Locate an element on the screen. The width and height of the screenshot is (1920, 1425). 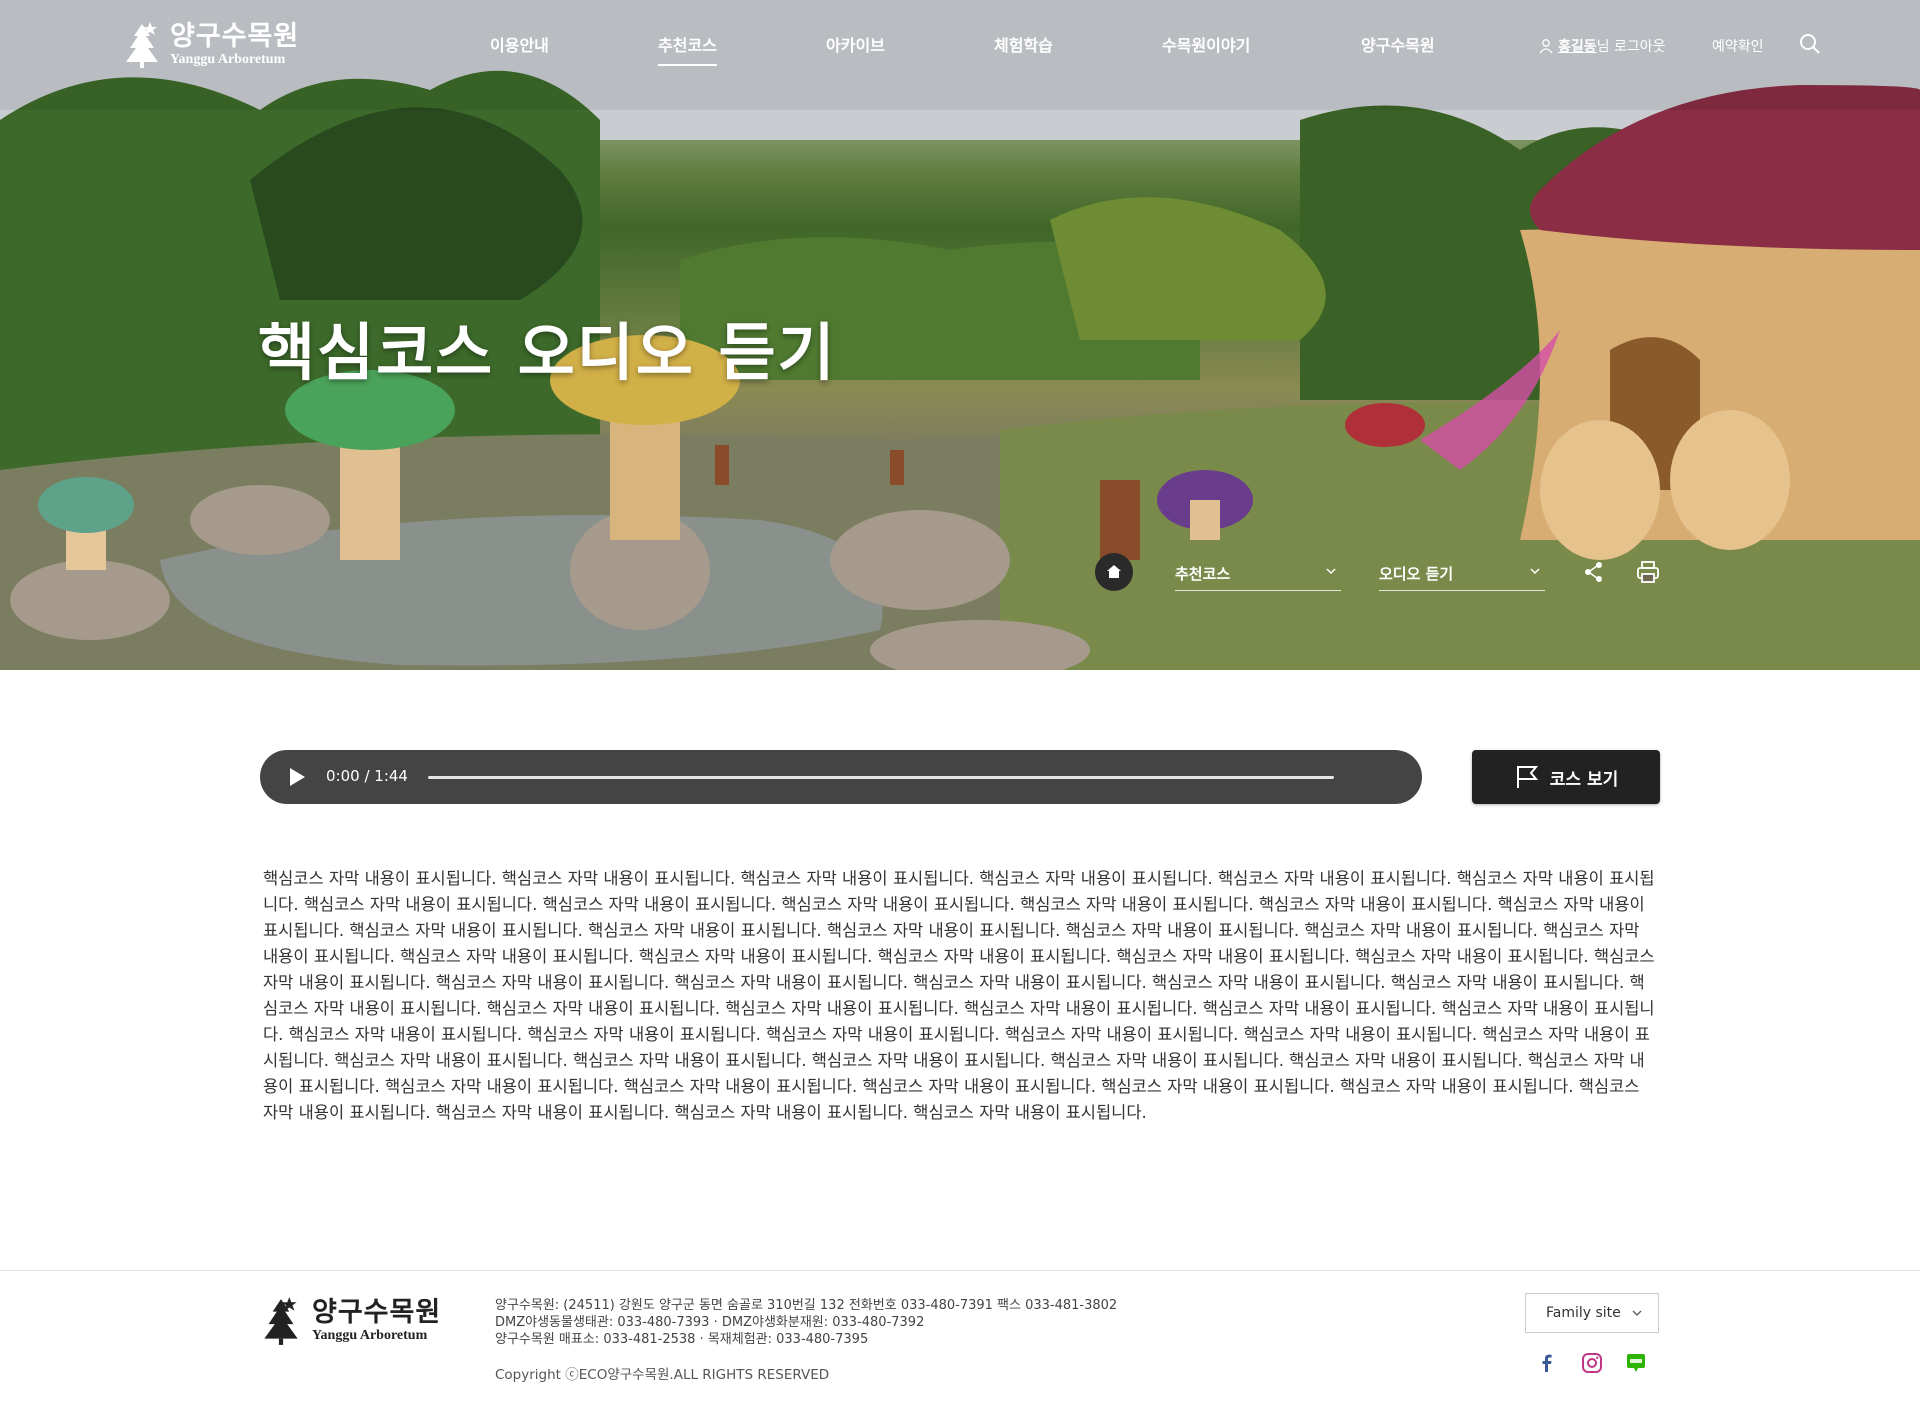
audio-time: 0:00 / 1:44 is located at coordinates (367, 776).